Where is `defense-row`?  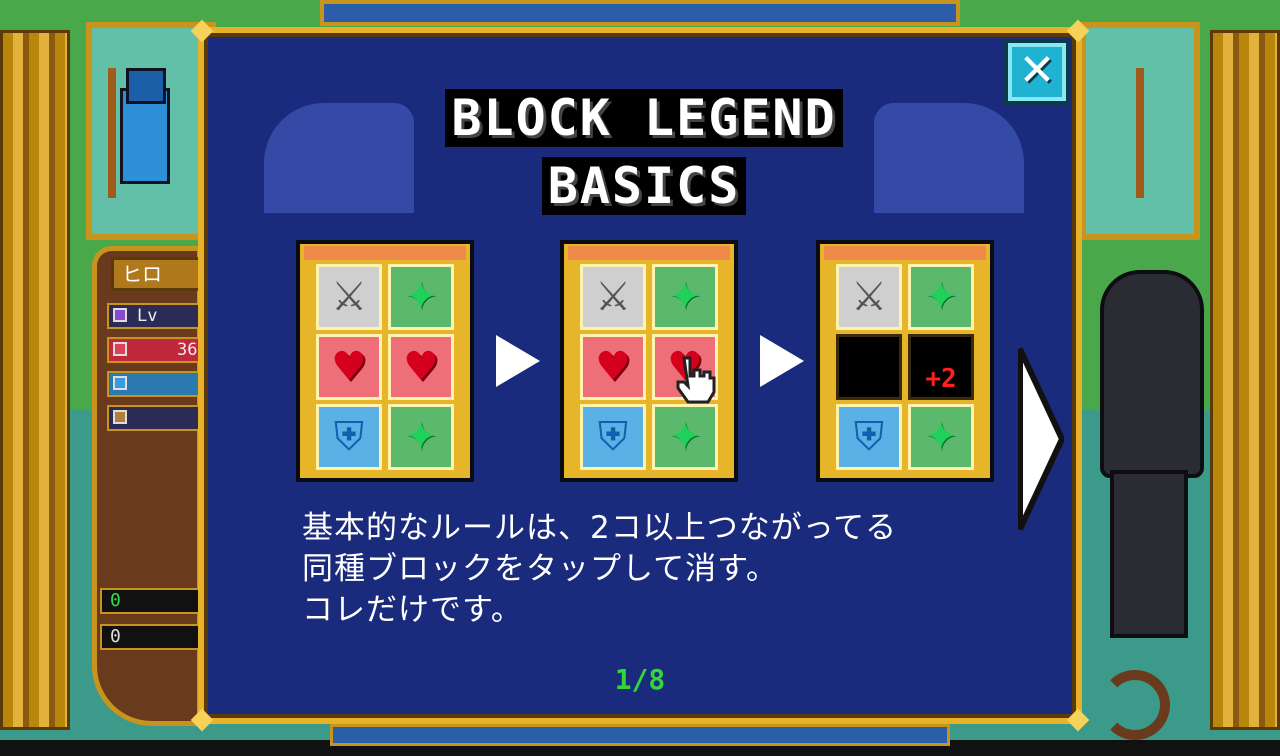 defense-row is located at coordinates (155, 384).